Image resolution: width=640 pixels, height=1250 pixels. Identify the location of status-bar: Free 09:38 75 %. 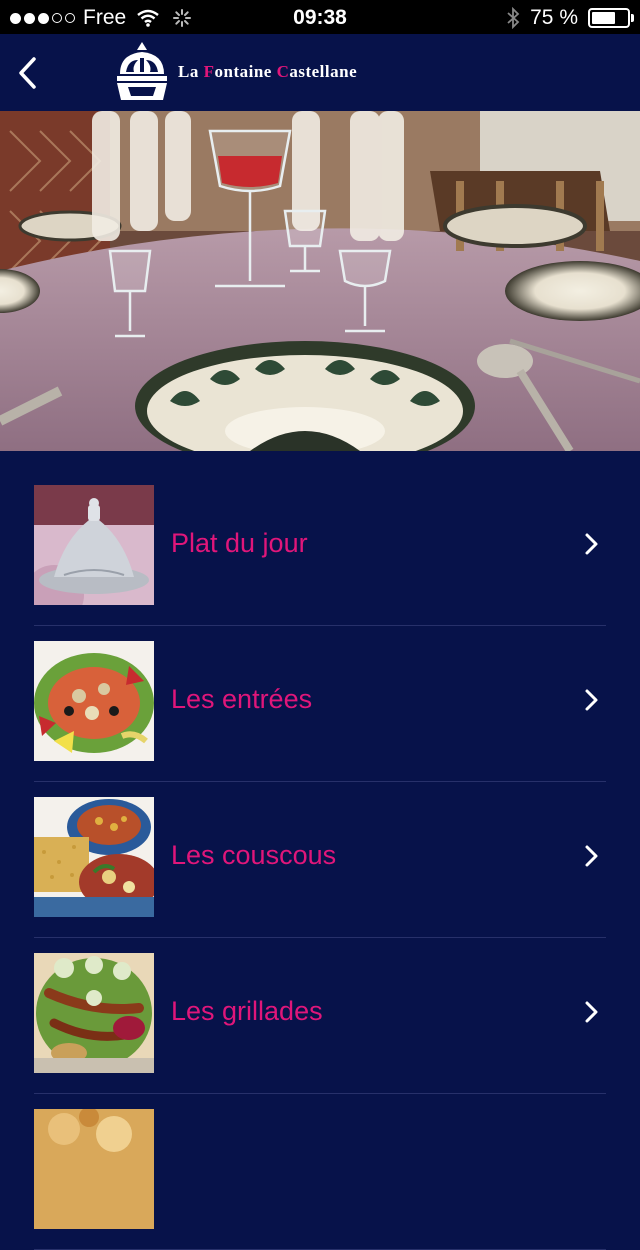
(320, 17).